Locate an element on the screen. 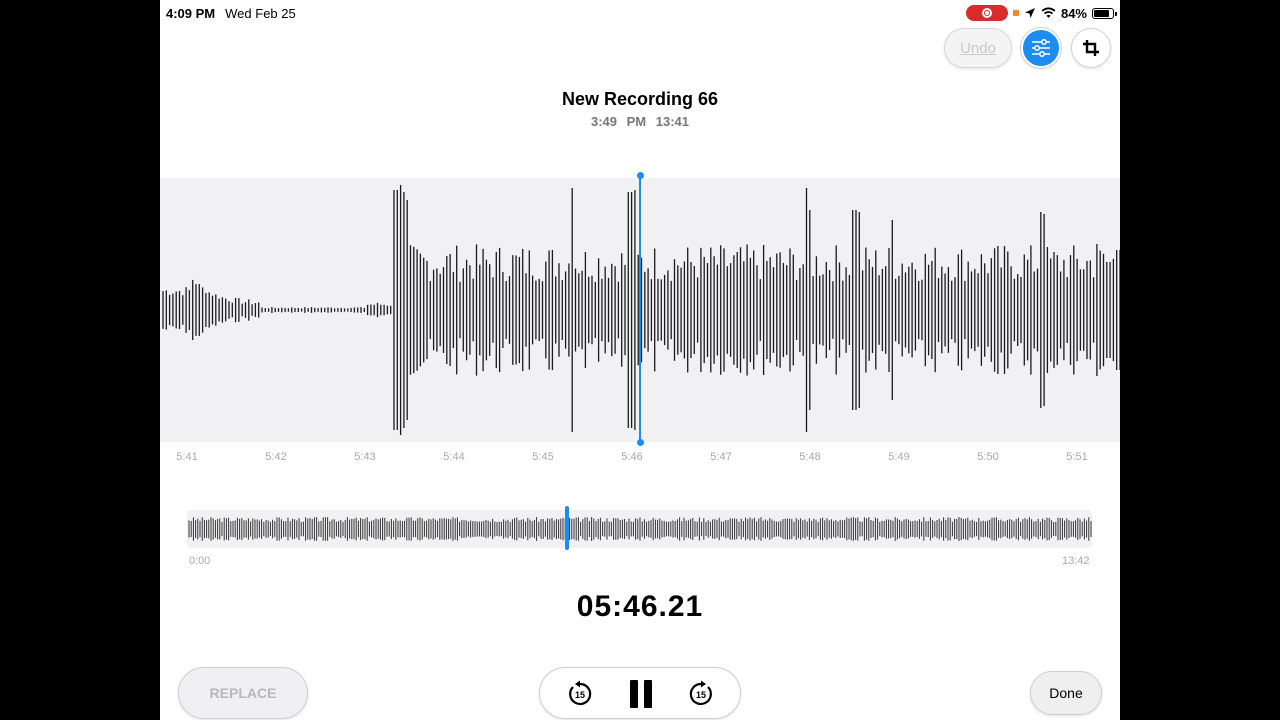 The image size is (1280, 720). skip-forward-15-icon: 15 is located at coordinates (700, 693).